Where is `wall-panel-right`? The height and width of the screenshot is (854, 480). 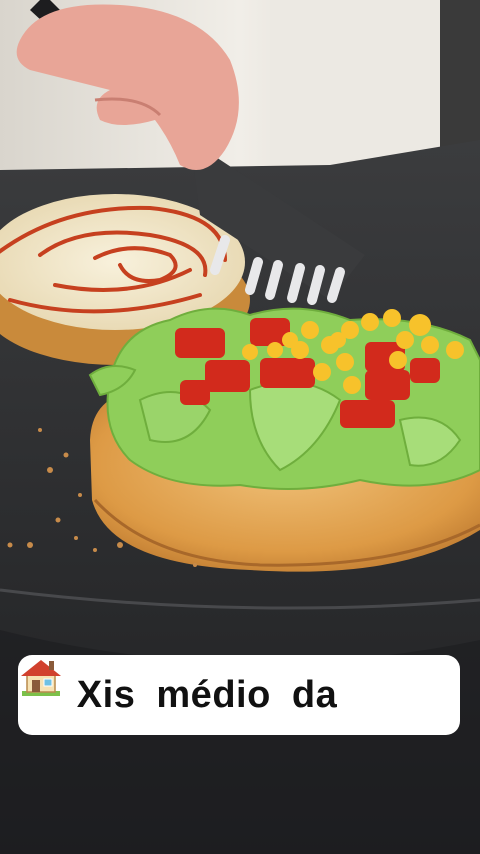
wall-panel-right is located at coordinates (360, 82).